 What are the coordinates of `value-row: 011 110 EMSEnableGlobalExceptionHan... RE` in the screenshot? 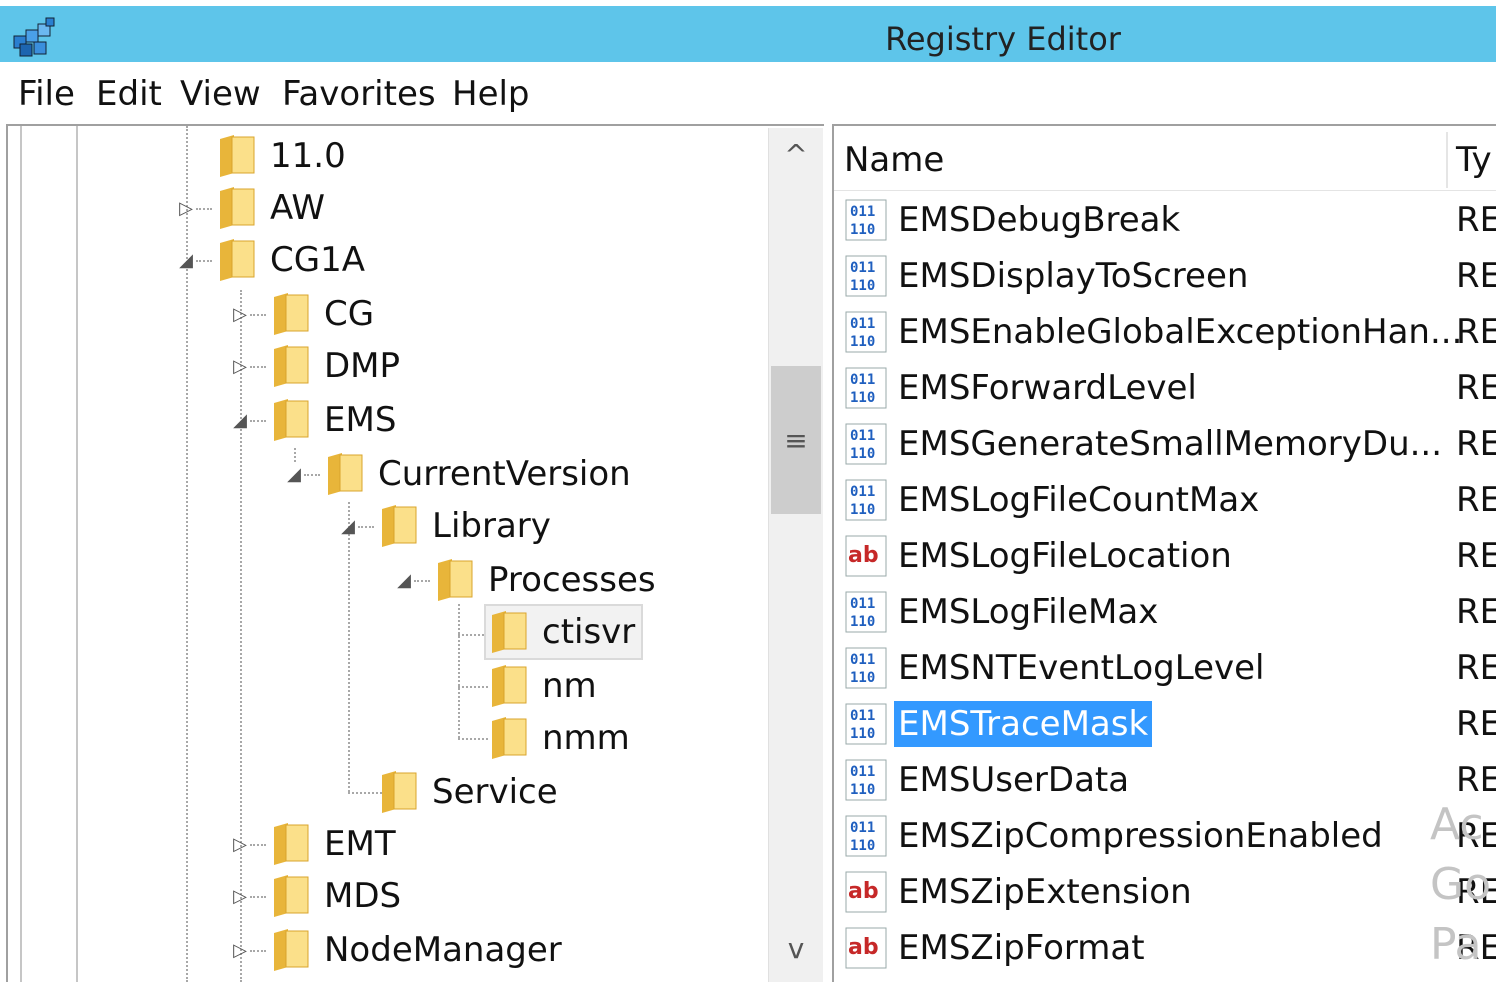 It's located at (1165, 332).